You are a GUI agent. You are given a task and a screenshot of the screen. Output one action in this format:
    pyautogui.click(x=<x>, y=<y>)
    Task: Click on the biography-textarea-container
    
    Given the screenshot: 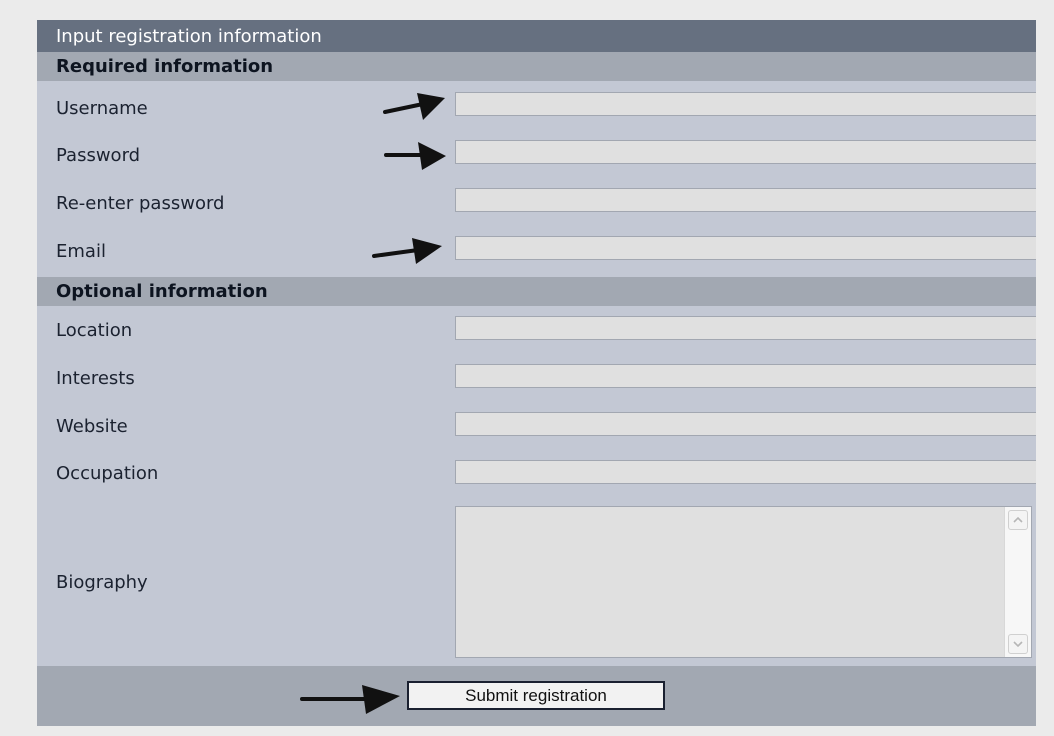 What is the action you would take?
    pyautogui.click(x=743, y=582)
    